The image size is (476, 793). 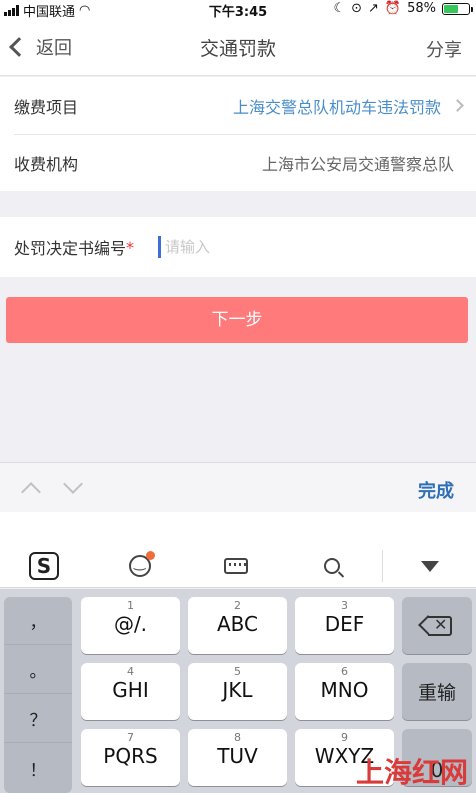 What do you see at coordinates (130, 671) in the screenshot?
I see `key-number: 4` at bounding box center [130, 671].